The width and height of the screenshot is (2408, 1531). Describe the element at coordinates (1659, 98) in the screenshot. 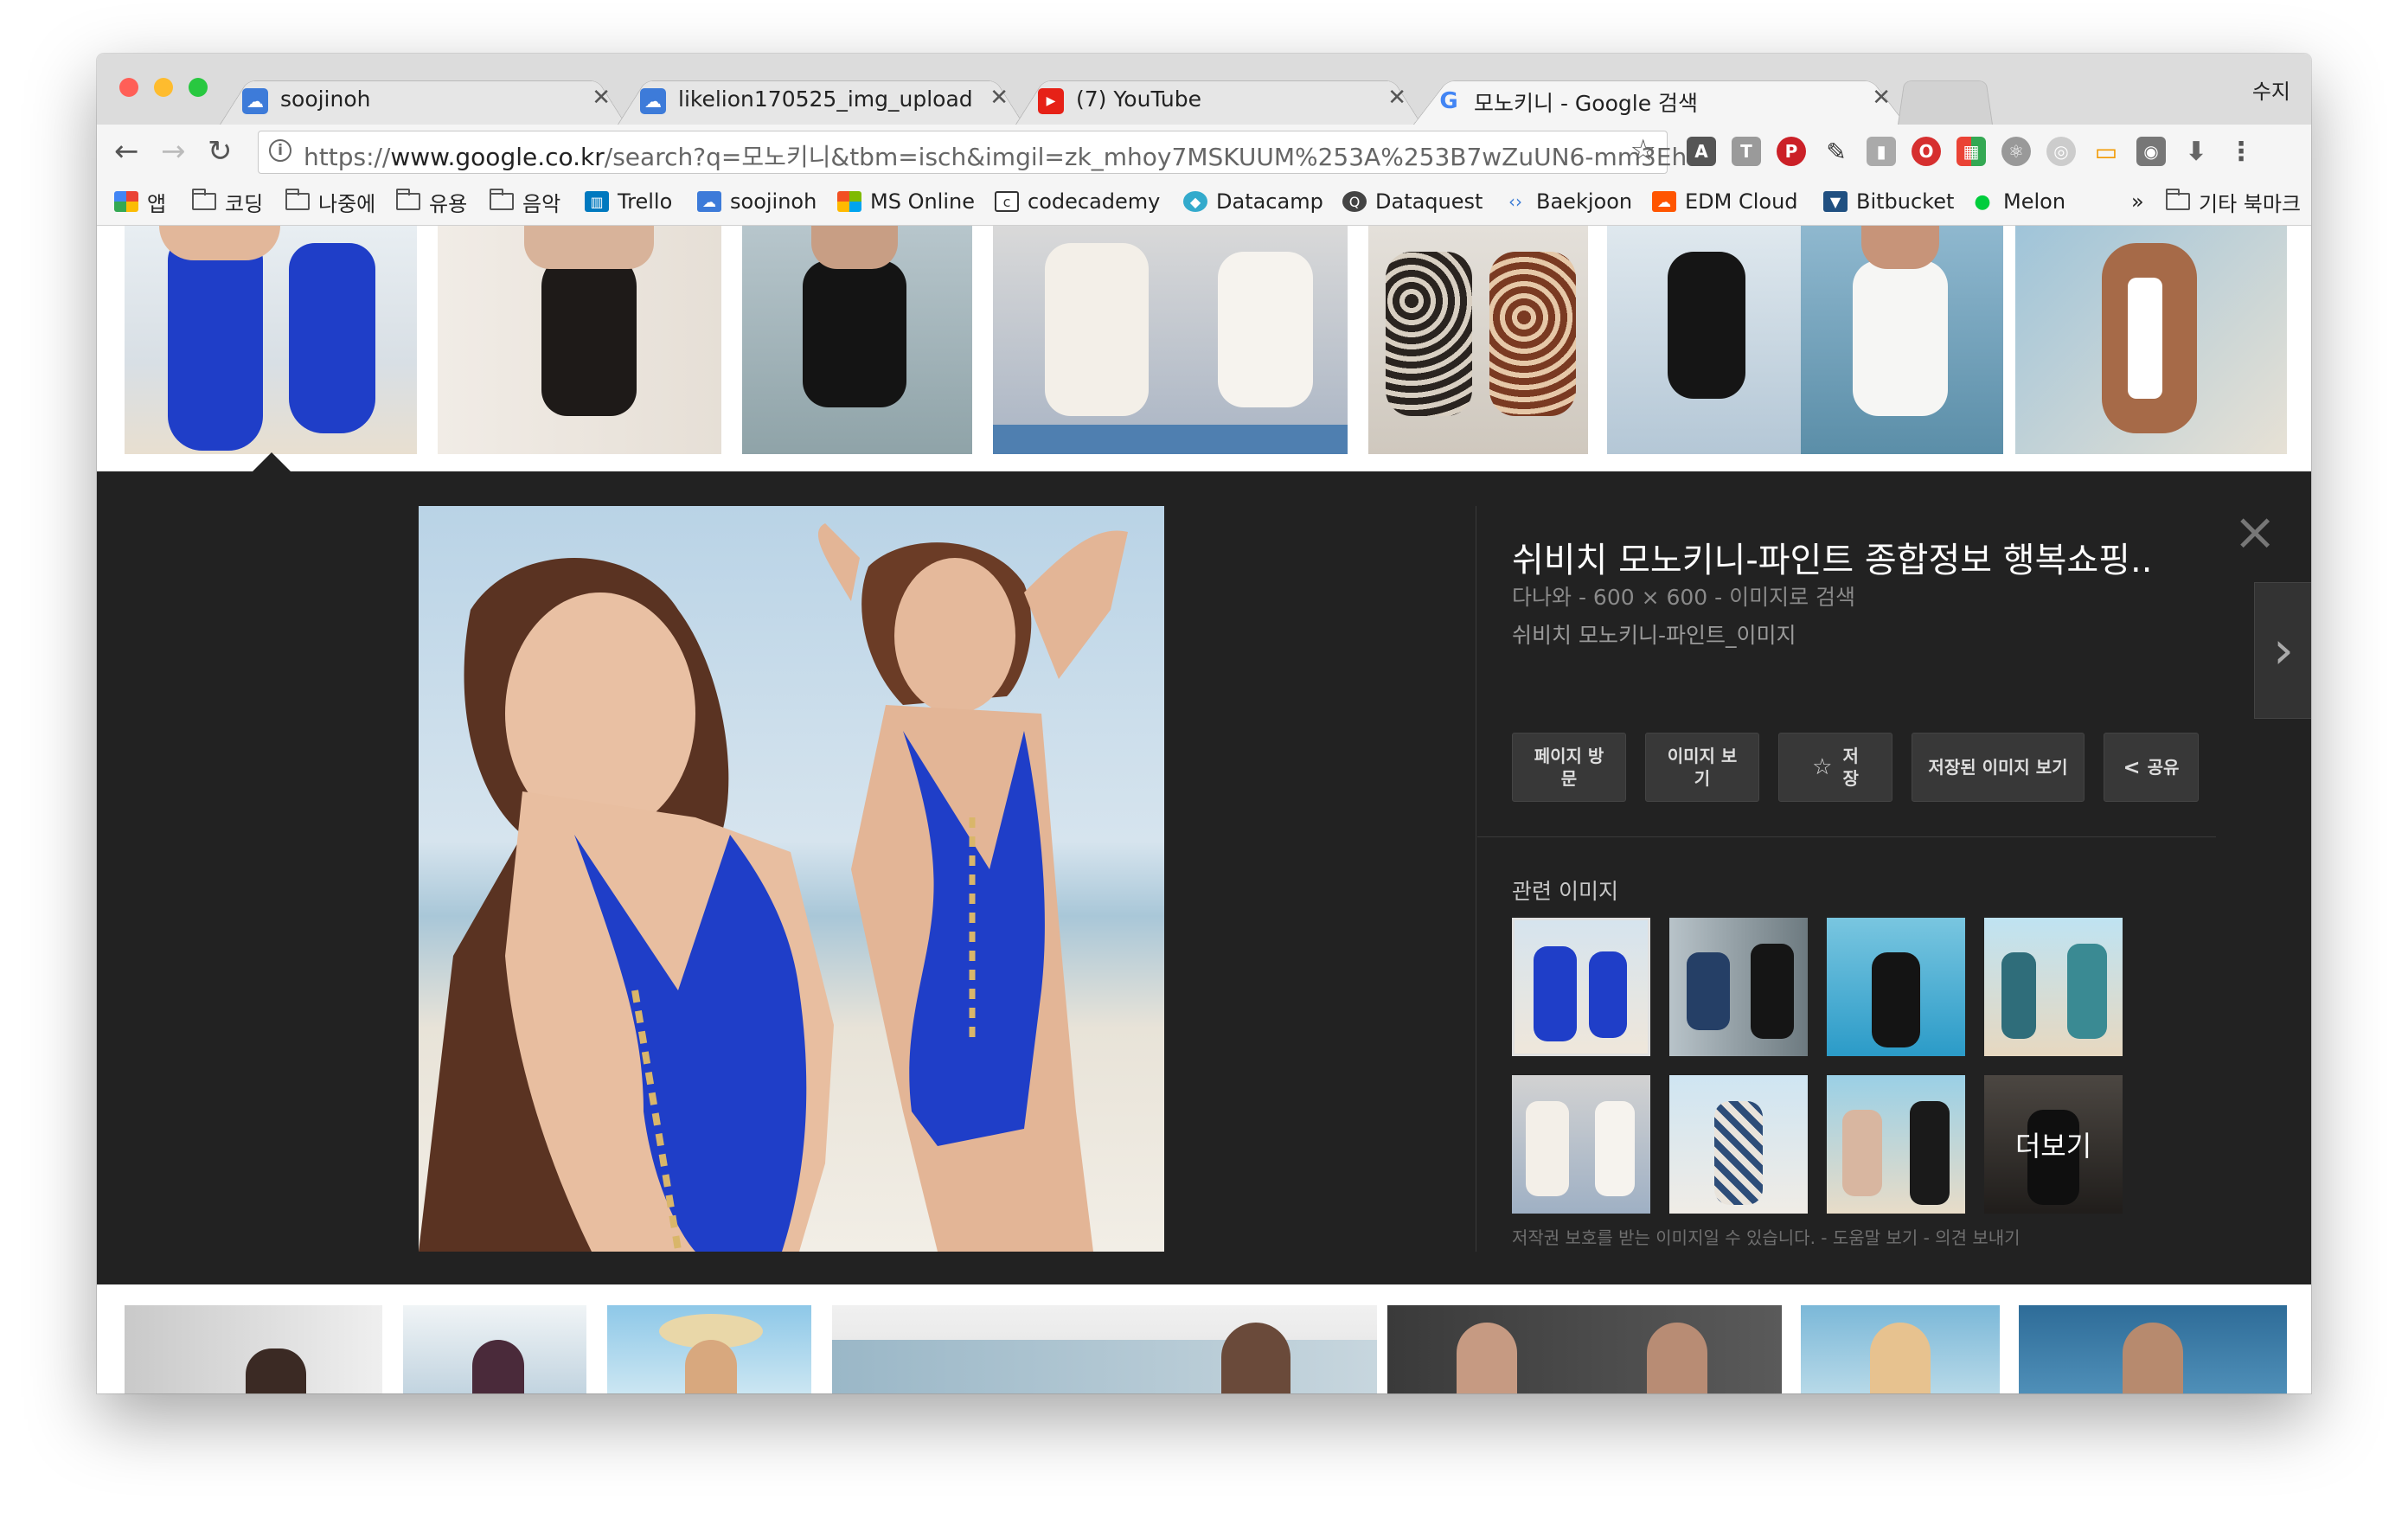

I see `tab-google-search: G 모노키니 - Google 검색 ✕` at that location.